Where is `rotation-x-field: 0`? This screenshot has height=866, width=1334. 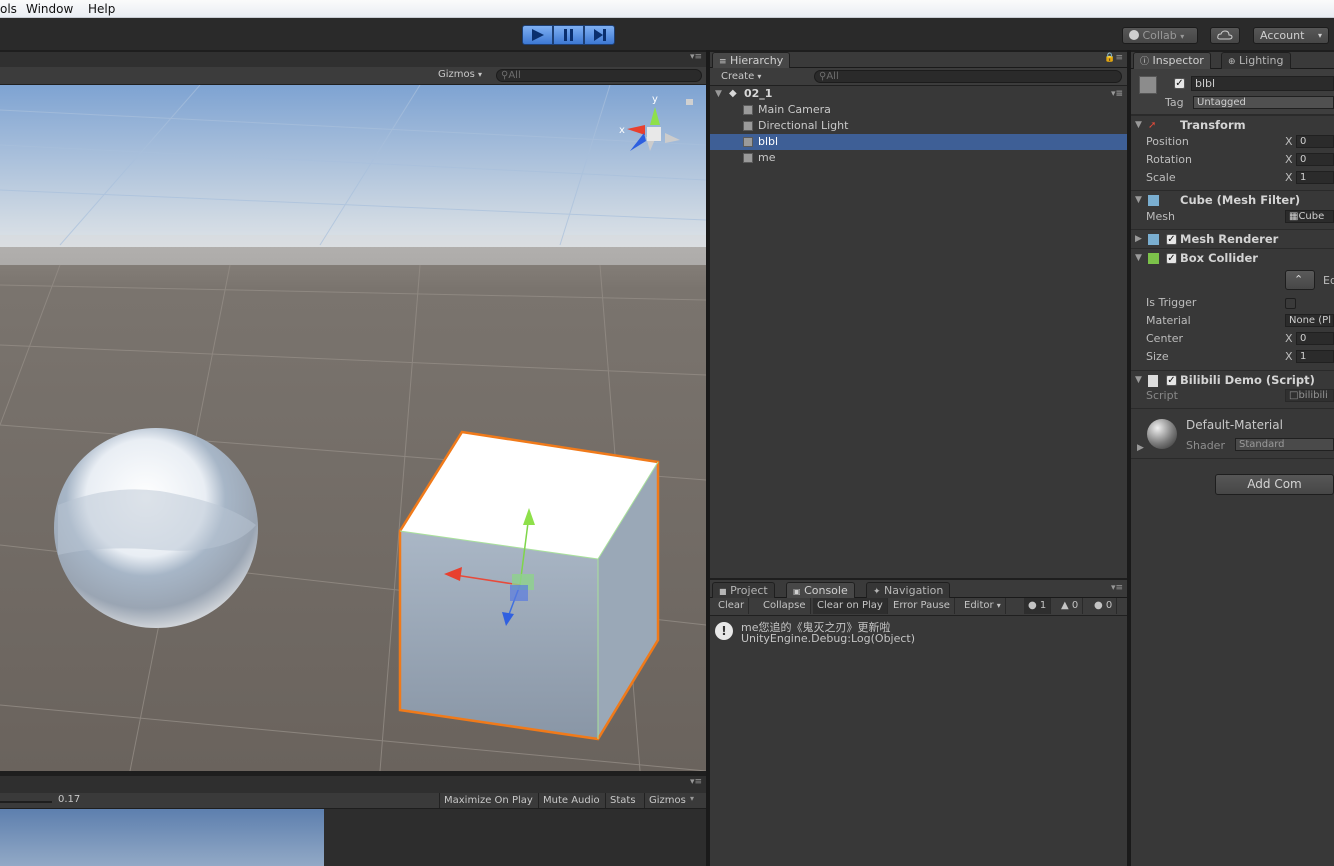 rotation-x-field: 0 is located at coordinates (1315, 159).